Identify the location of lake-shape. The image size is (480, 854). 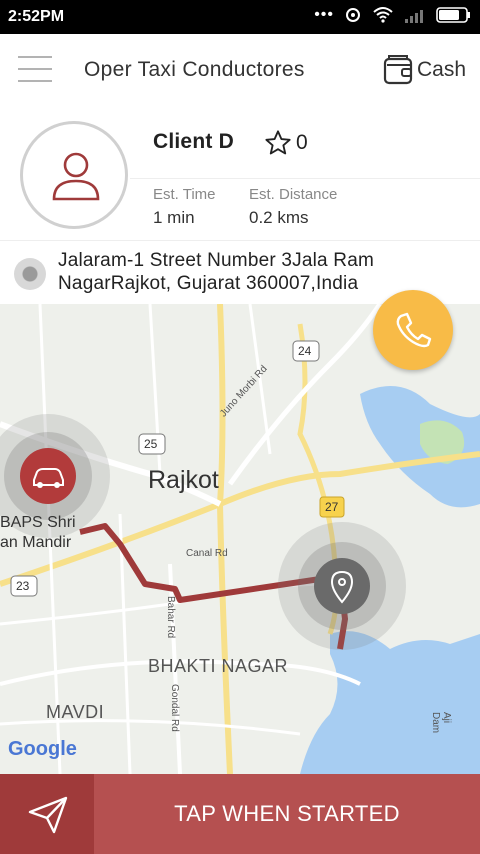
(390, 702).